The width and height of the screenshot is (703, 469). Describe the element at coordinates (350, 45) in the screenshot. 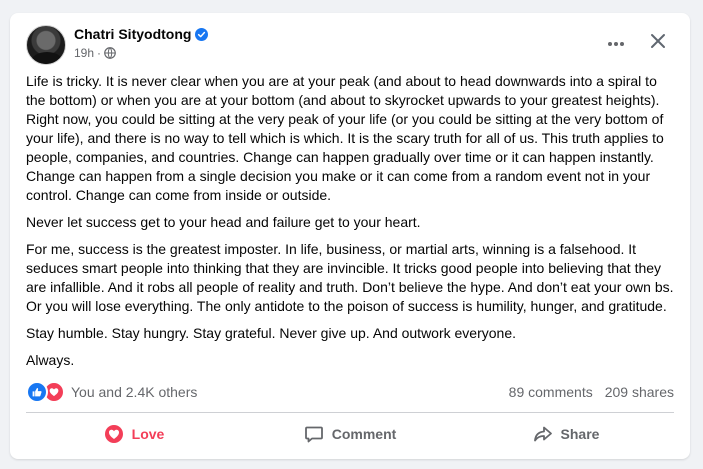

I see `post-header: Chatri Sityodtong 19h ·` at that location.